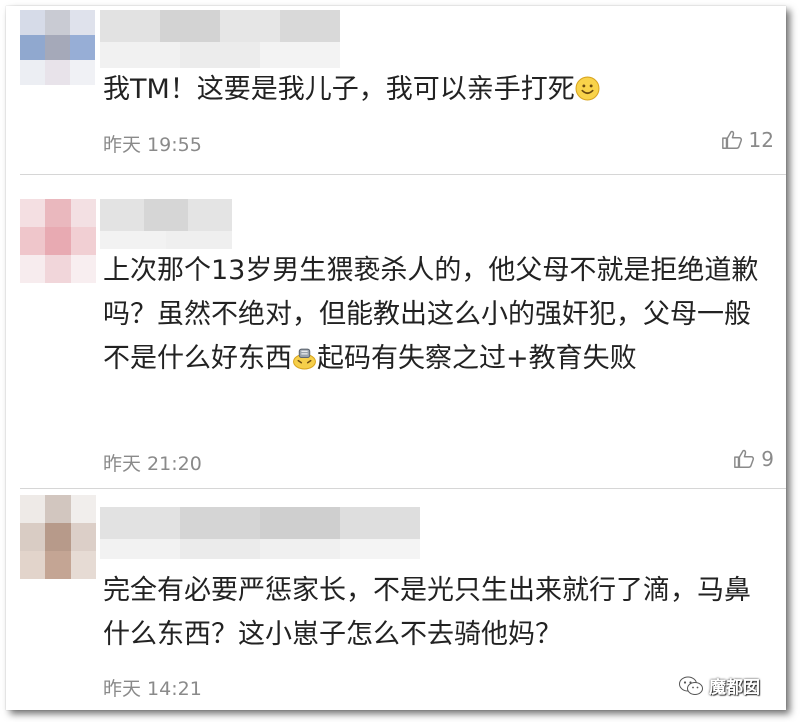  Describe the element at coordinates (761, 140) in the screenshot. I see `like-count: 12` at that location.